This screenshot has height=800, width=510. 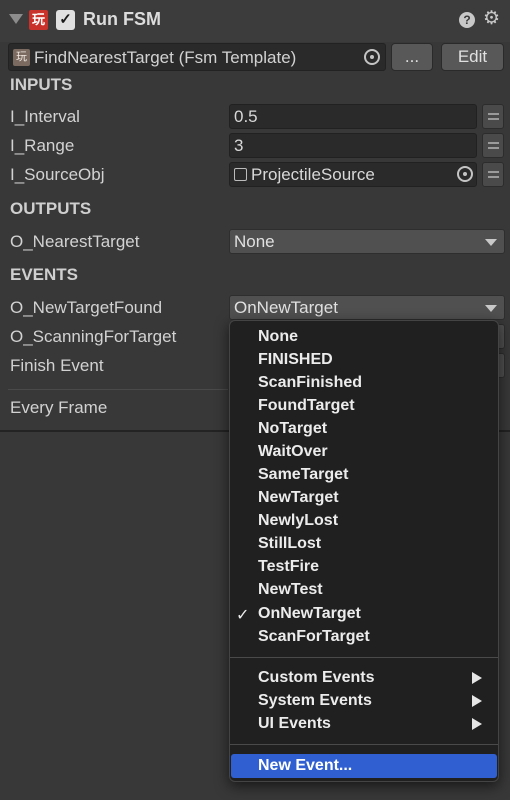 I want to click on finish-event-label: Finish Event, so click(x=57, y=365).